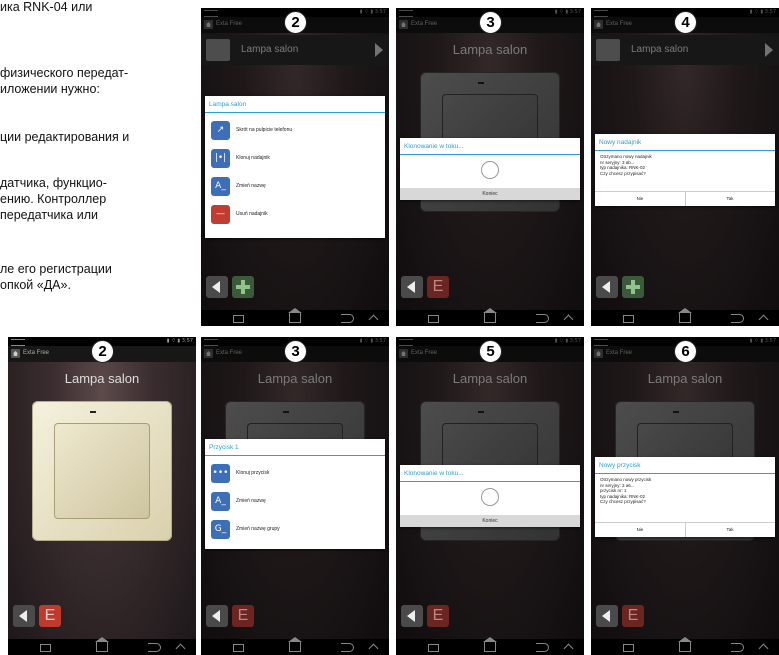 The image size is (779, 655). Describe the element at coordinates (220, 130) in the screenshot. I see `shortcut-icon: ↗` at that location.